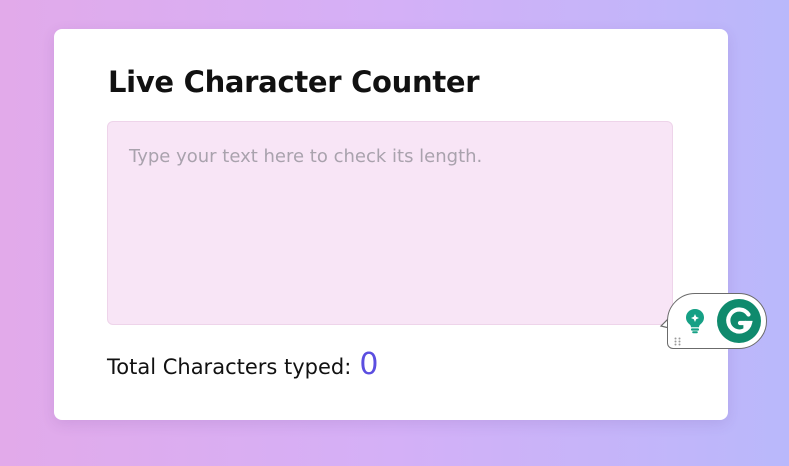  I want to click on character-count: 0, so click(369, 364).